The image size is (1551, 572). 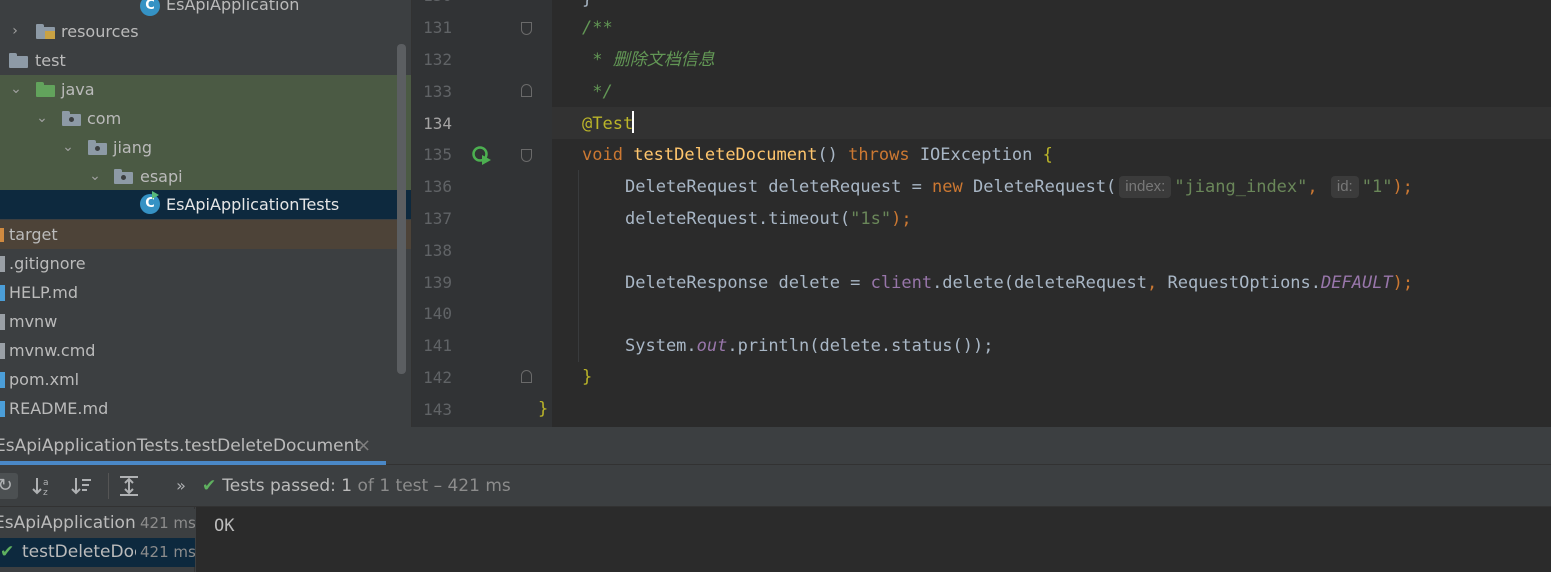 What do you see at coordinates (809, 346) in the screenshot?
I see `code-line-141: System.out.println(delete.status());` at bounding box center [809, 346].